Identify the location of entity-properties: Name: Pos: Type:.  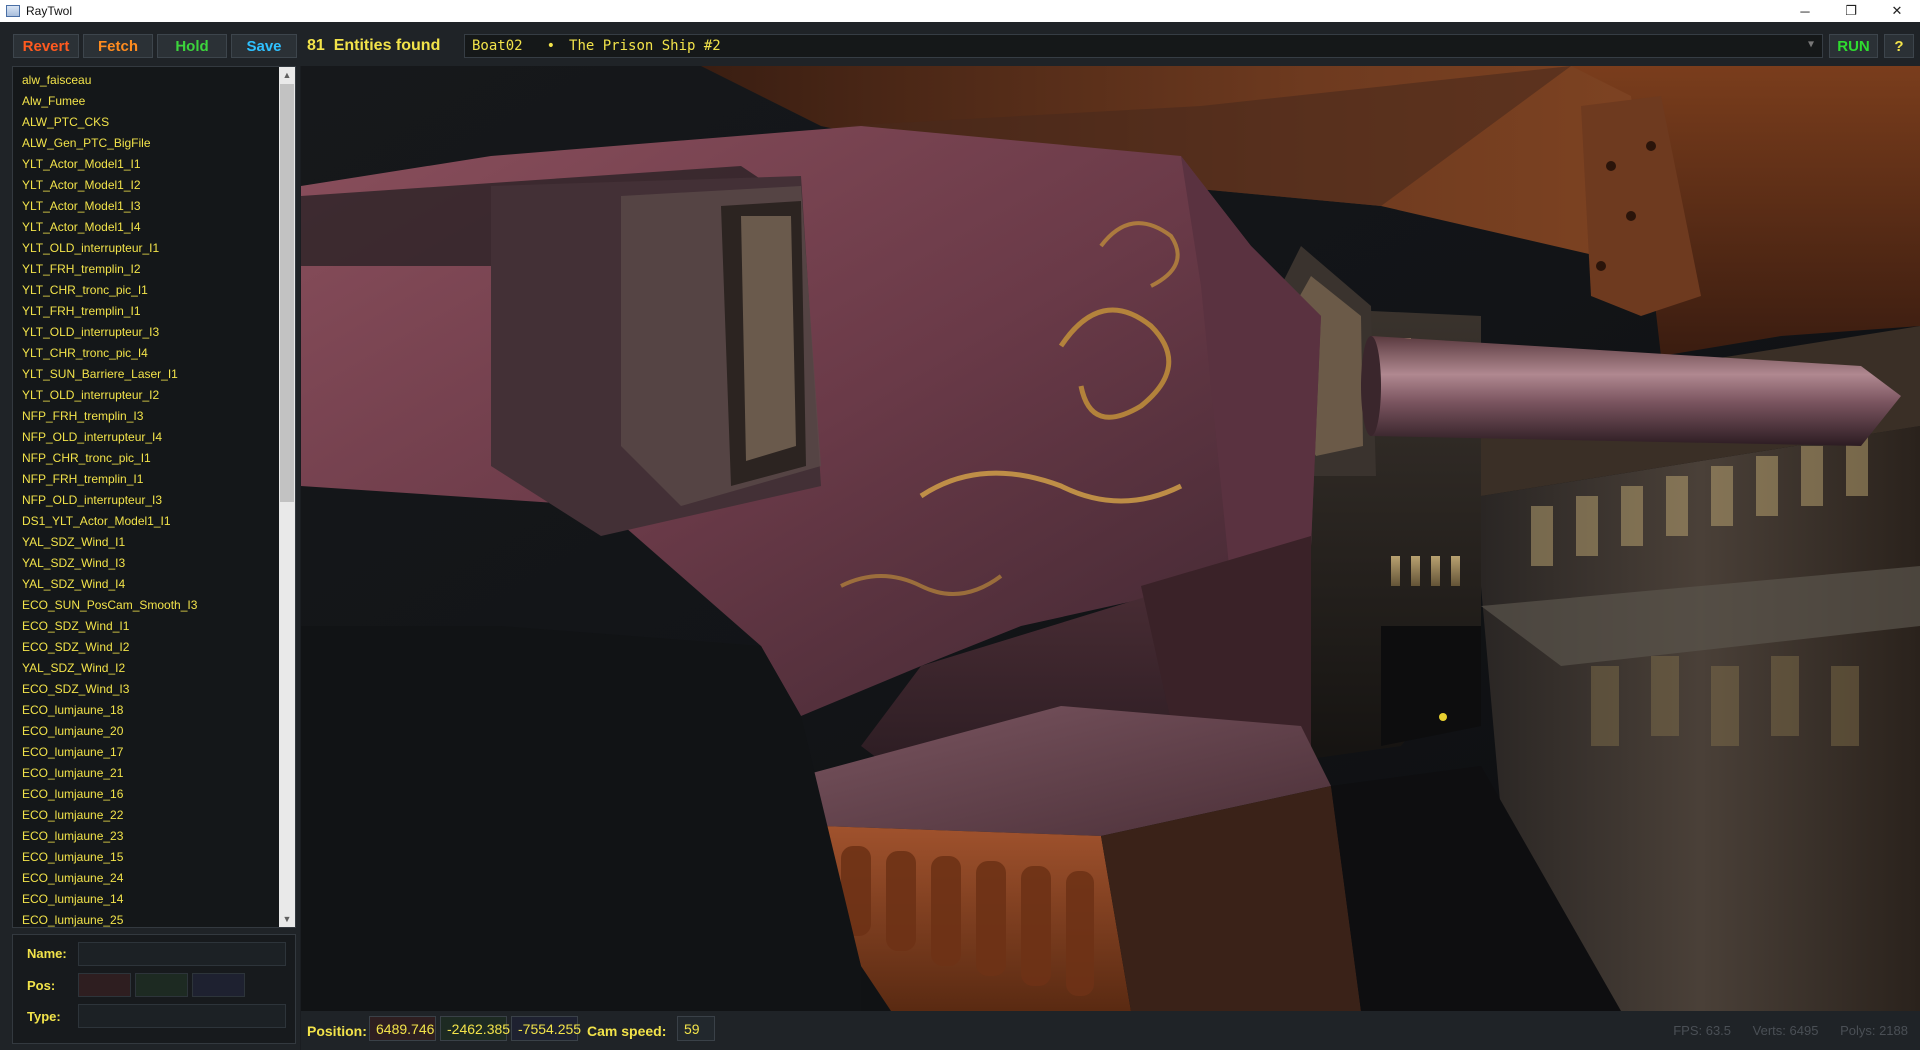
(154, 989).